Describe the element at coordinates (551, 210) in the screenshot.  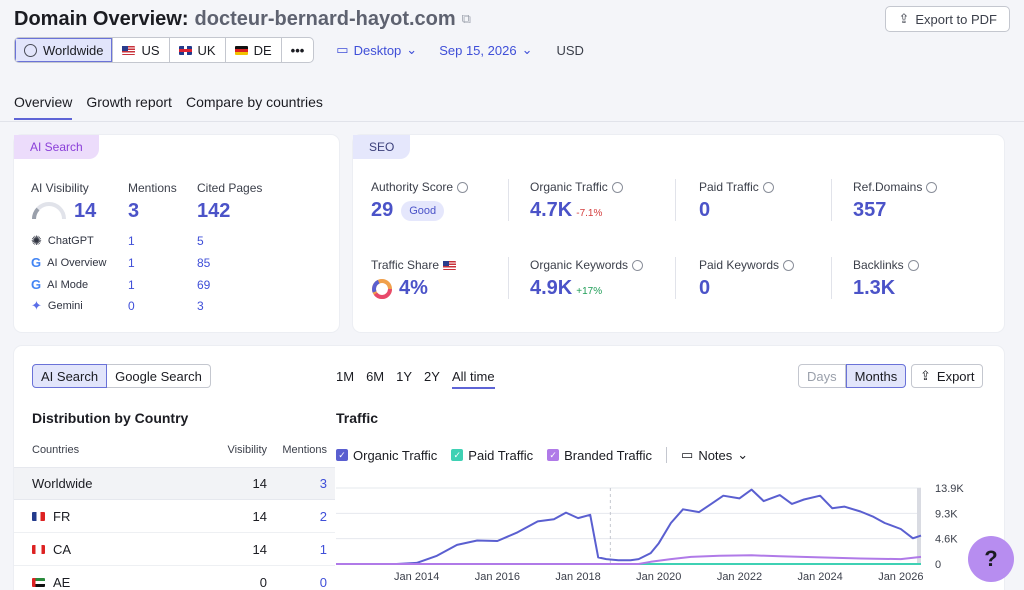
I see `organic-traffic-value: 4.7K` at that location.